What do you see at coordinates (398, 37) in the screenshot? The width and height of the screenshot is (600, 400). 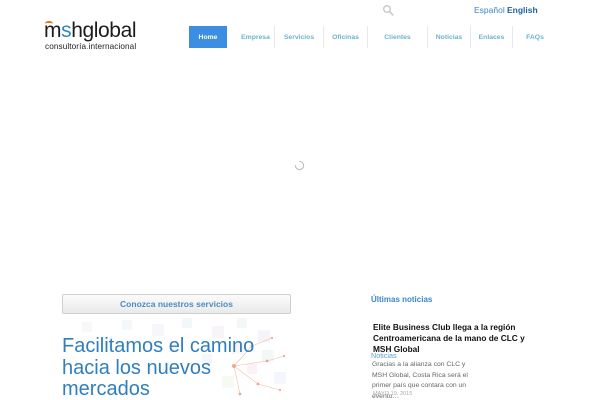 I see `nav-item-clientes: Clientes` at bounding box center [398, 37].